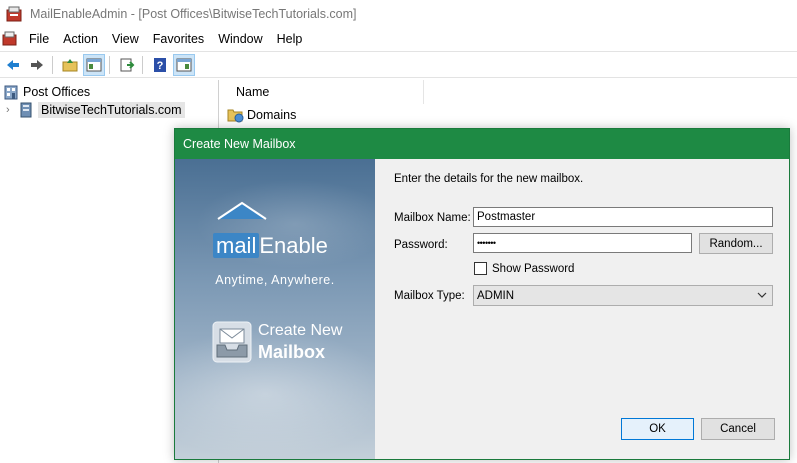 Image resolution: width=797 pixels, height=463 pixels. I want to click on menu-bar: File Action View Favorites Window Help, so click(398, 39).